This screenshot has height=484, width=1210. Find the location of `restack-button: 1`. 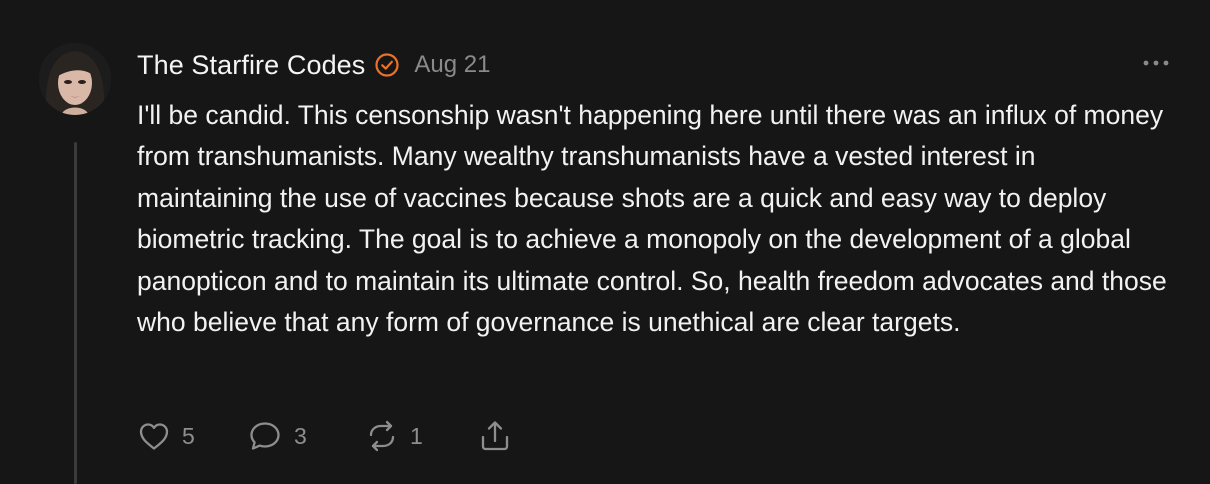

restack-button: 1 is located at coordinates (421, 436).